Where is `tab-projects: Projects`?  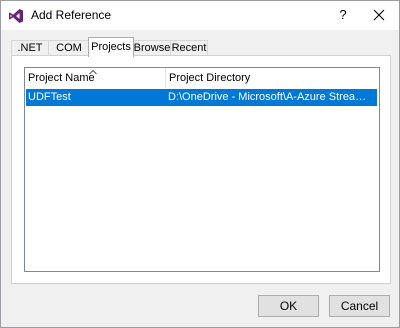
tab-projects: Projects is located at coordinates (111, 47).